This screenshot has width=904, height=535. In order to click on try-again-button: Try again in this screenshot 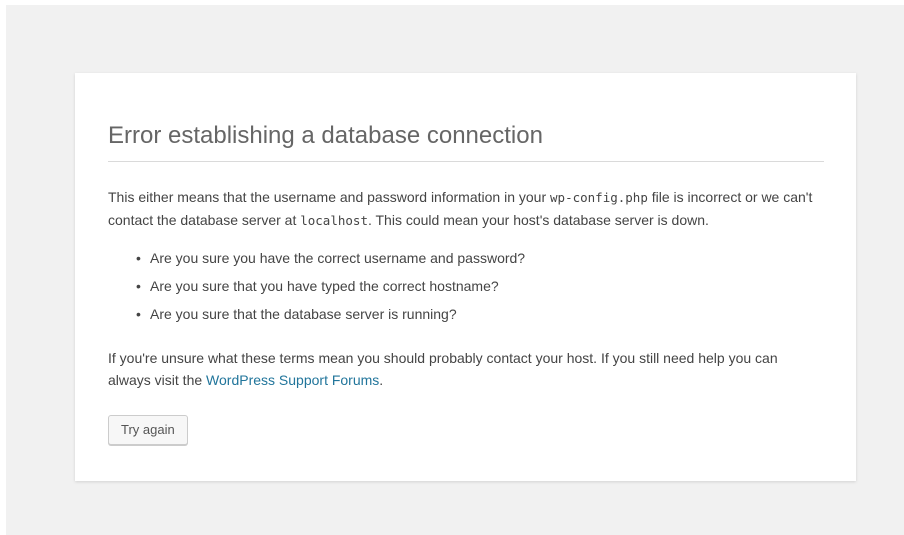, I will do `click(148, 430)`.